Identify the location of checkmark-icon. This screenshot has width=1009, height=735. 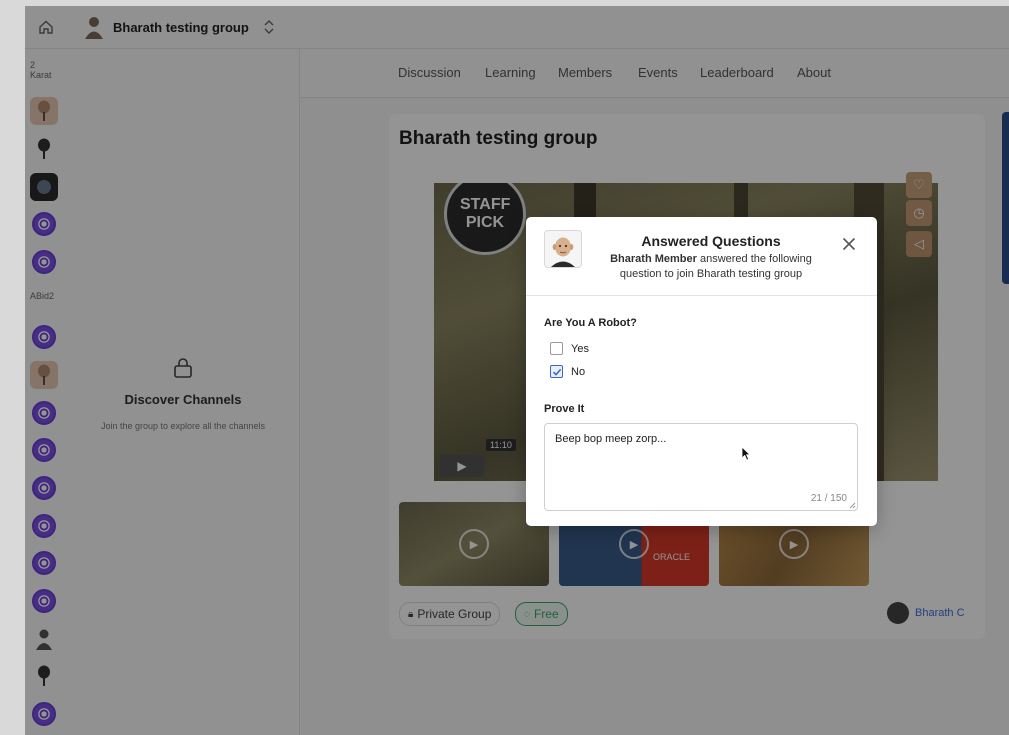
(556, 372).